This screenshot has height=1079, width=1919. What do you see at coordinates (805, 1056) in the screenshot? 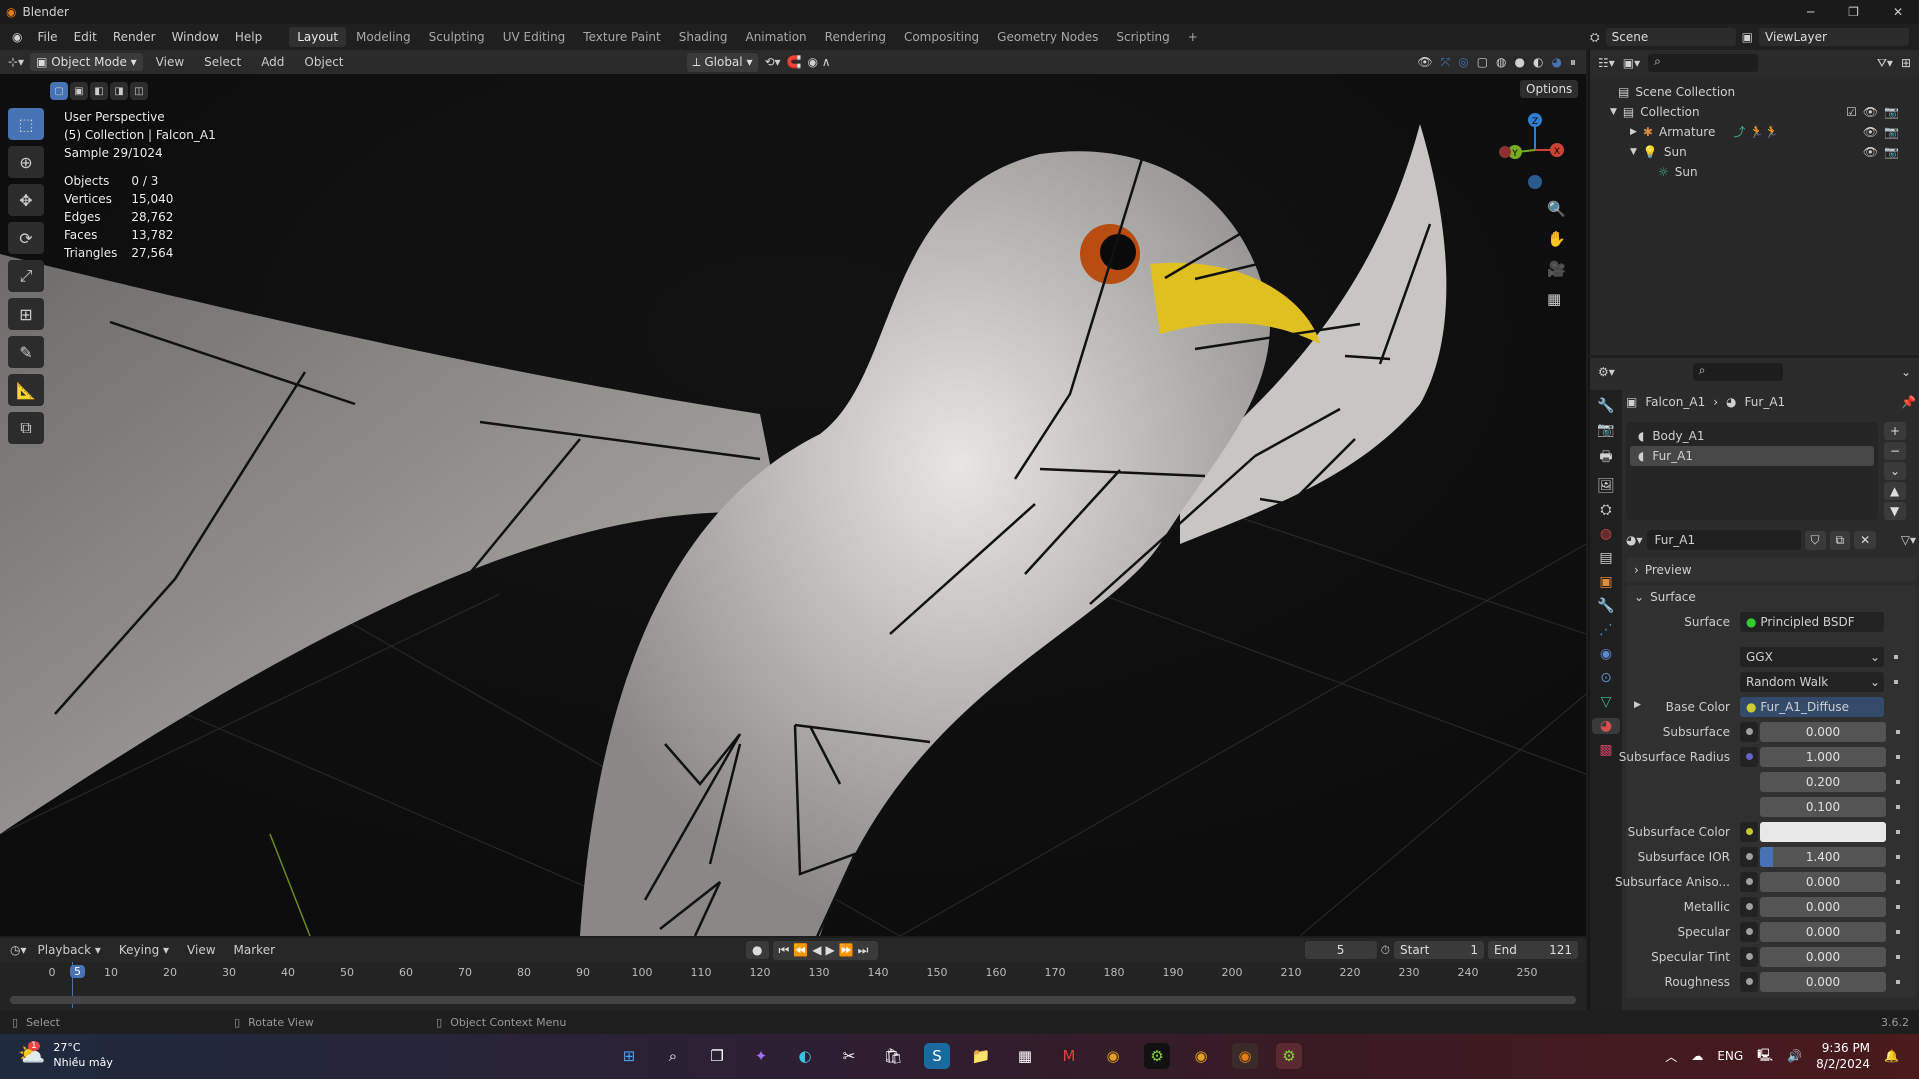
I see `edge-icon: ◐` at bounding box center [805, 1056].